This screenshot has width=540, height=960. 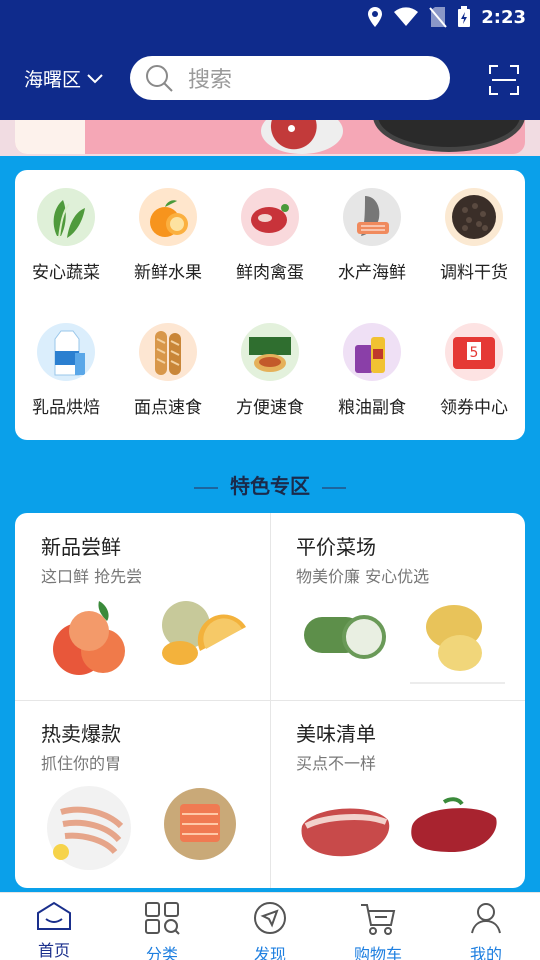 I want to click on svg-text: 5, so click(x=474, y=353).